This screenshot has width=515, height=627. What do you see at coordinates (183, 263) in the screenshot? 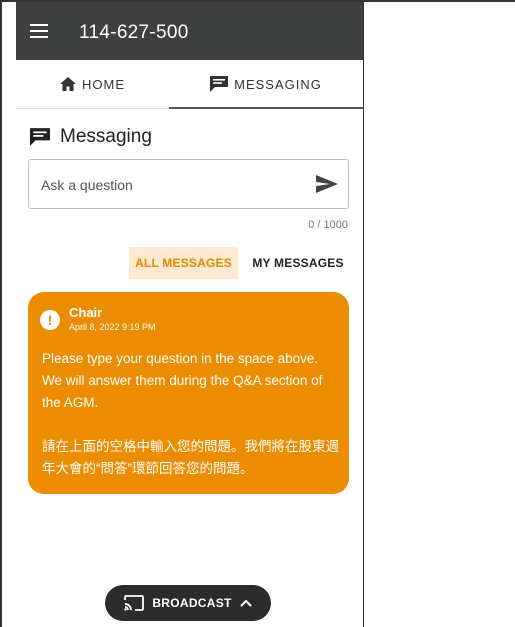
I see `filter-all-messages: ALL MESSAGES` at bounding box center [183, 263].